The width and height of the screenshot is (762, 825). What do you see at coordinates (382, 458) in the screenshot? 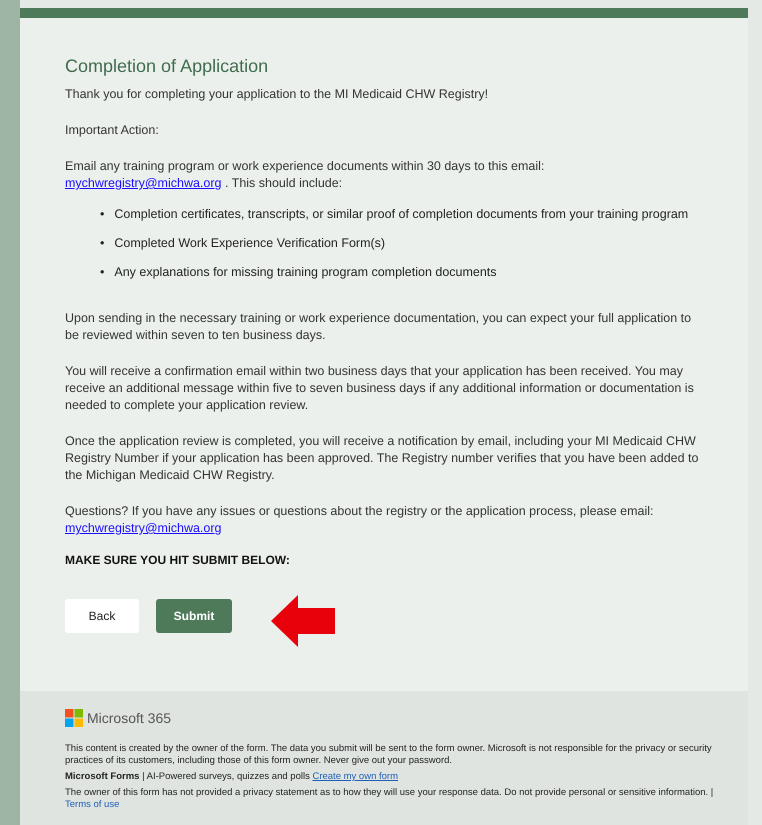
I see `paragraph: Once the application review is completed, you will receive a notification by email, including your MI Medicaid CHW Registry Number if your application has been approved. The Registry number verifies that you have been added to the Michigan Medicaid CHW Registry.` at bounding box center [382, 458].